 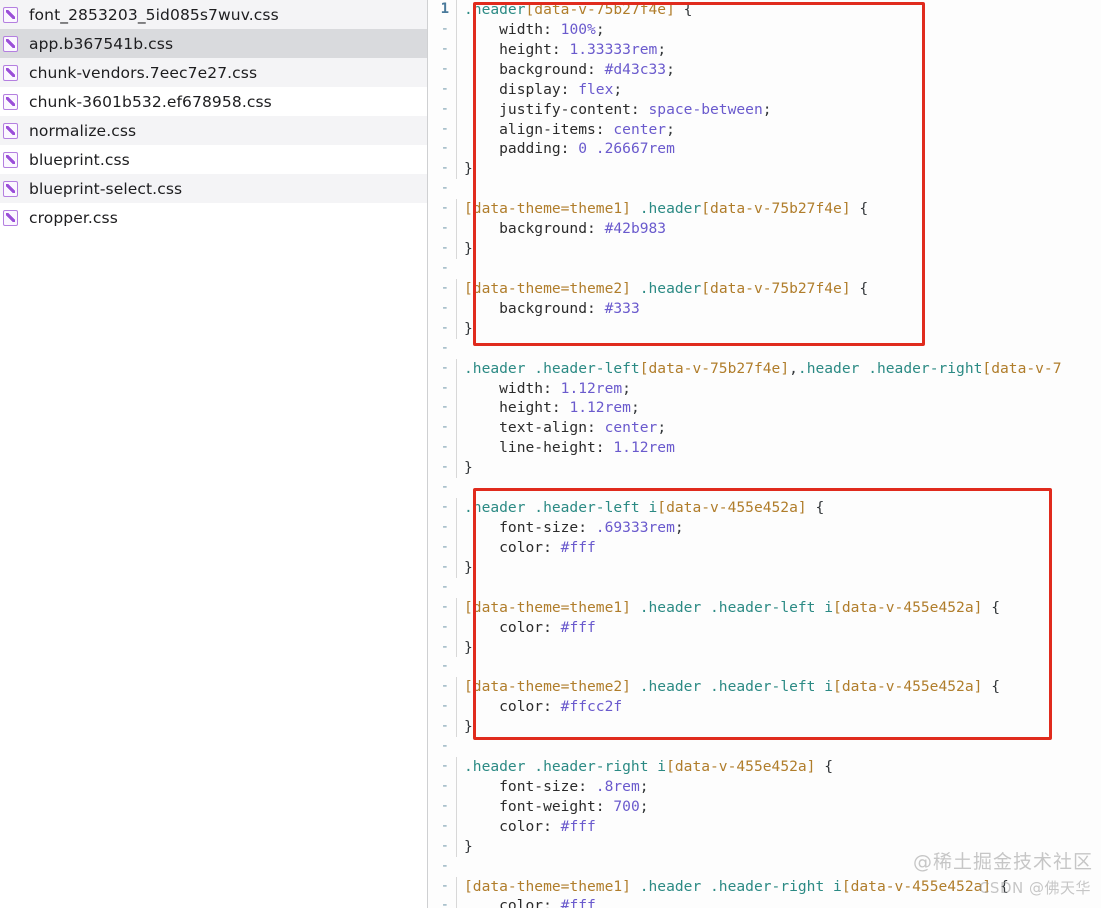 What do you see at coordinates (495, 9) in the screenshot?
I see `code-token-sel: .header` at bounding box center [495, 9].